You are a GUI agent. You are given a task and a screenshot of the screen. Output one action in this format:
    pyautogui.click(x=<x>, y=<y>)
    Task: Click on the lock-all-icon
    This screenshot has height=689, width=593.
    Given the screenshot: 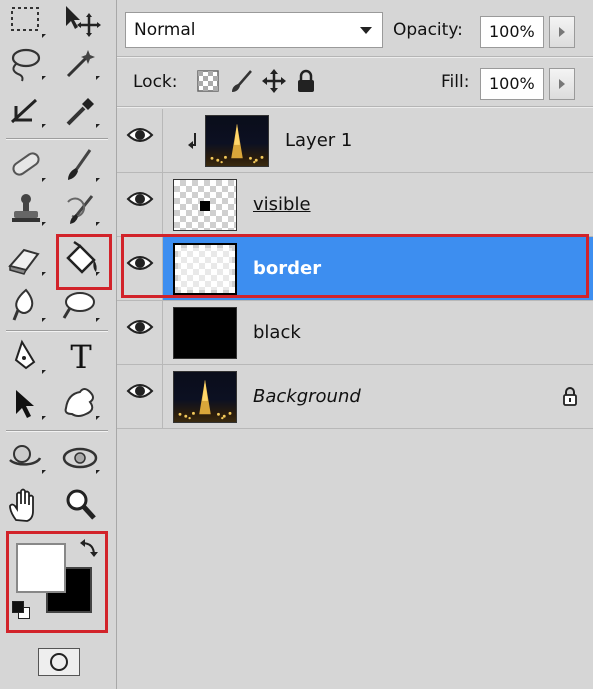 What is the action you would take?
    pyautogui.click(x=306, y=81)
    